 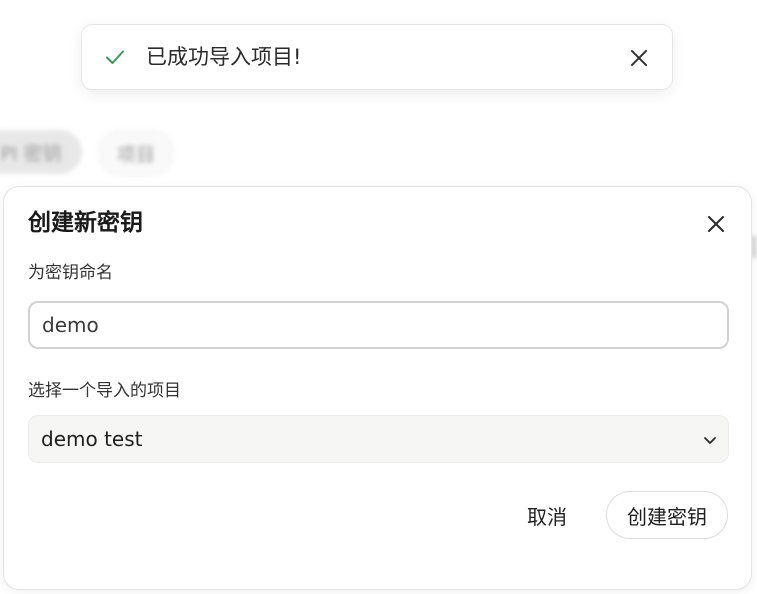 What do you see at coordinates (378, 325) in the screenshot?
I see `key-name-input` at bounding box center [378, 325].